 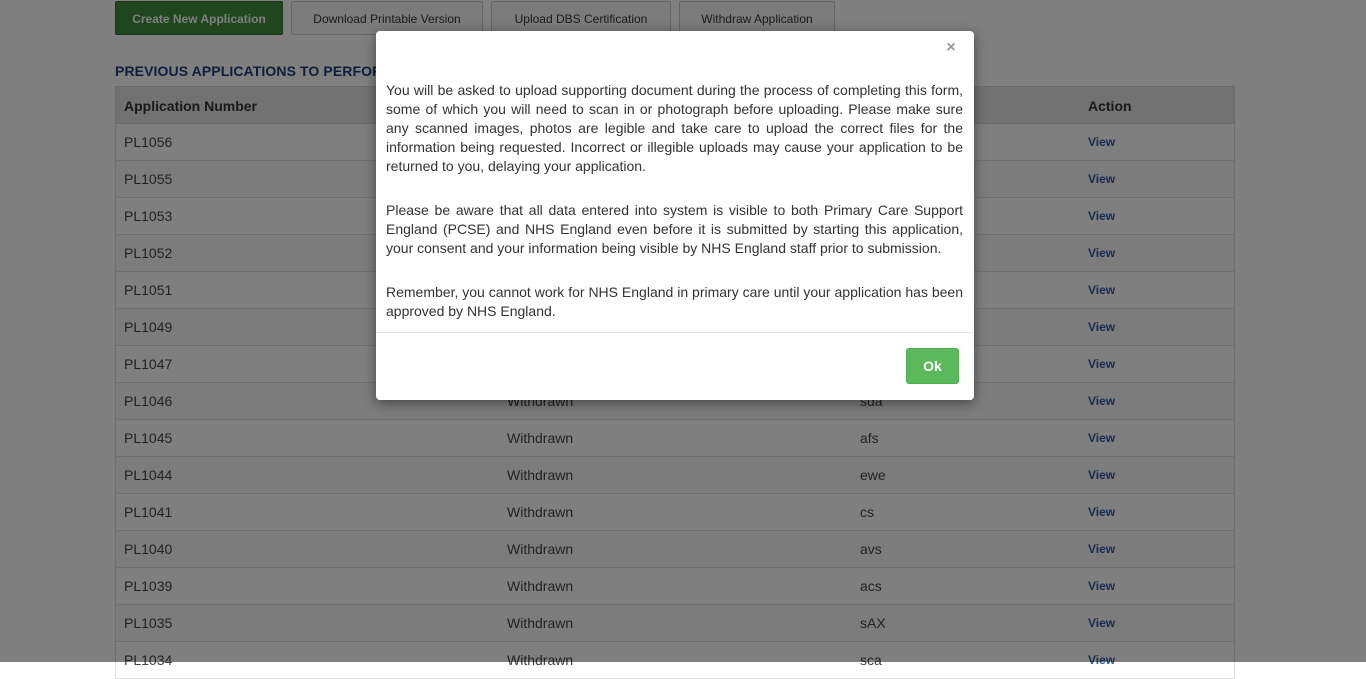 I want to click on modal-divider, so click(x=675, y=332).